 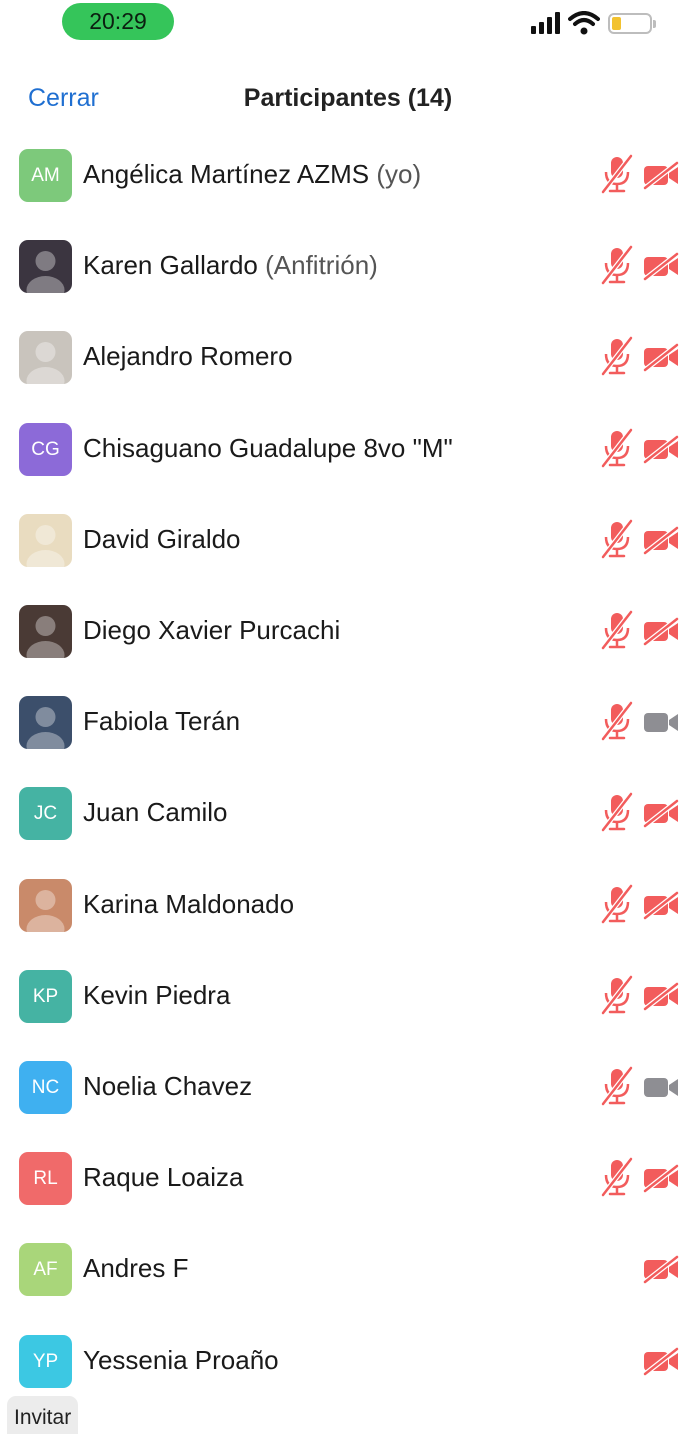 I want to click on wifi-icon, so click(x=584, y=23).